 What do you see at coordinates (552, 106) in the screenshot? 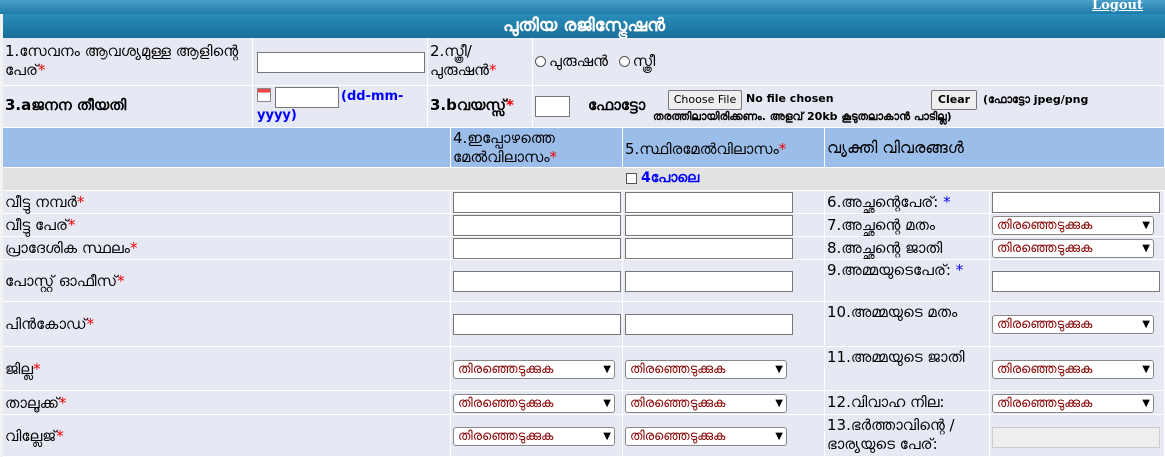
I see `age-input` at bounding box center [552, 106].